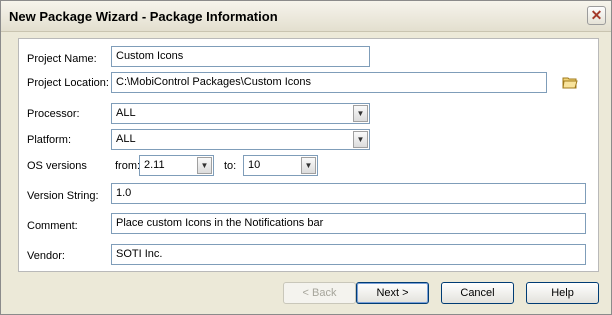 The image size is (612, 315). Describe the element at coordinates (348, 254) in the screenshot. I see `vendor-field: SOTI Inc.` at that location.